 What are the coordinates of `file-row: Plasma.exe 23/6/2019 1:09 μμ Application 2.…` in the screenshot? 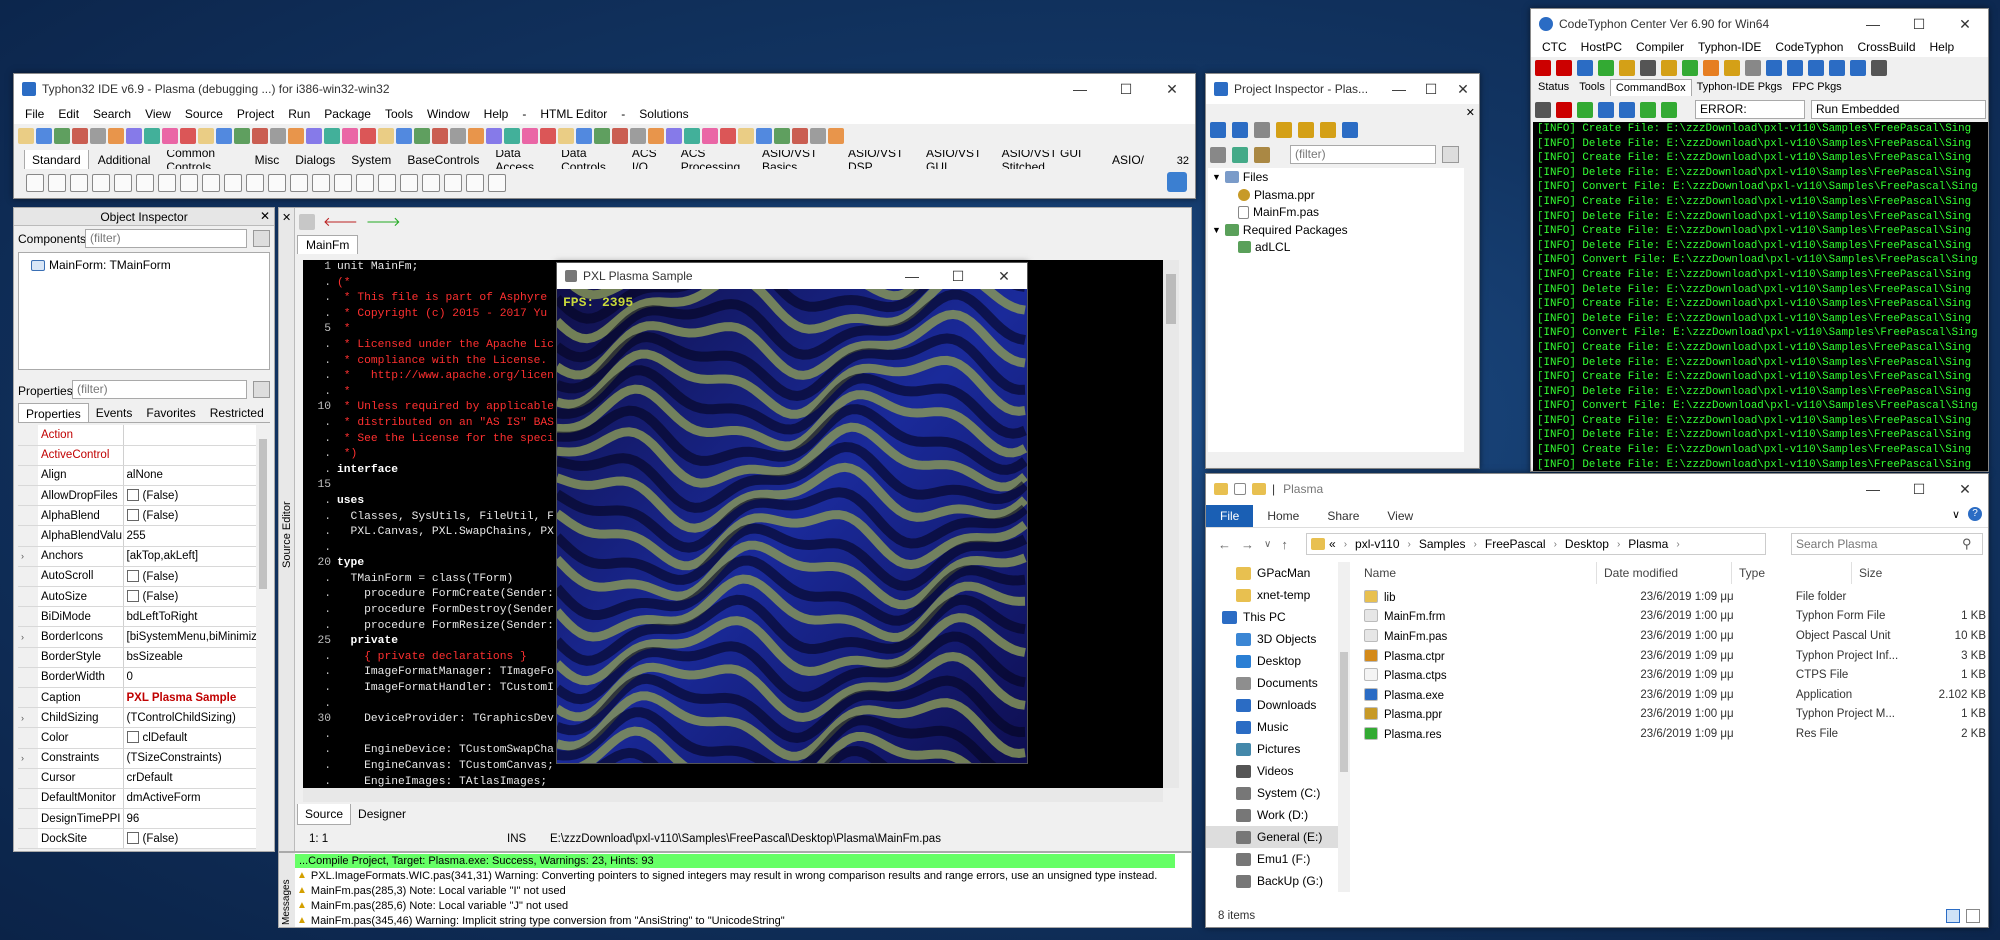 It's located at (1671, 695).